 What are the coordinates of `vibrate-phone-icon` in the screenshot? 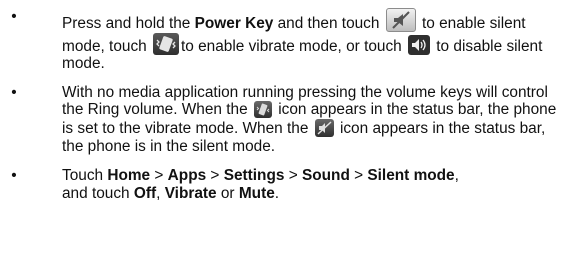 It's located at (165, 43).